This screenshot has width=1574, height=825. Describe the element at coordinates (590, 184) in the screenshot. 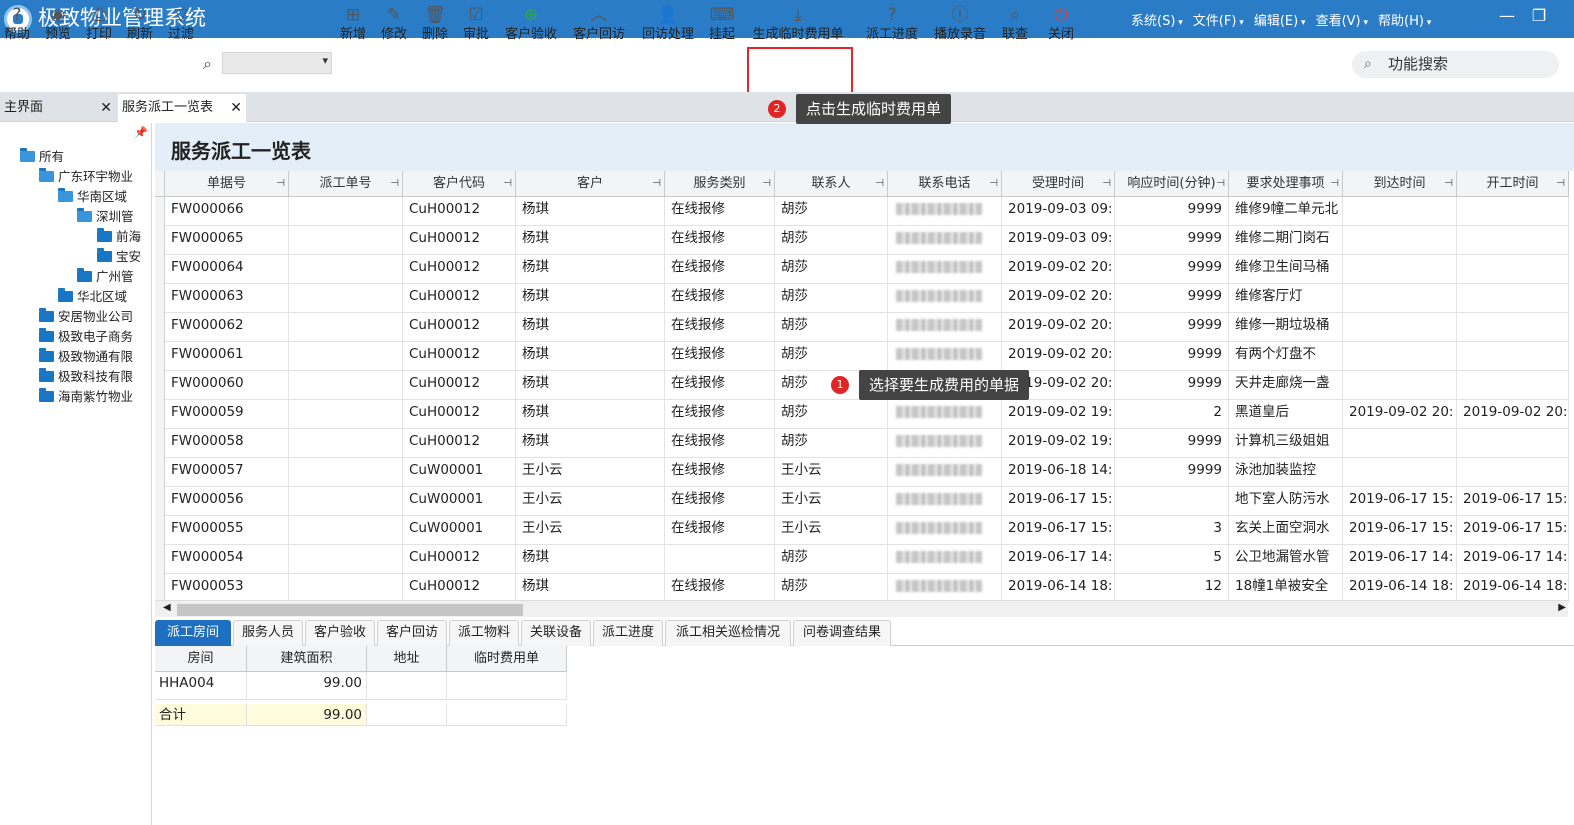

I see `column-header: 客户 ⊣` at that location.